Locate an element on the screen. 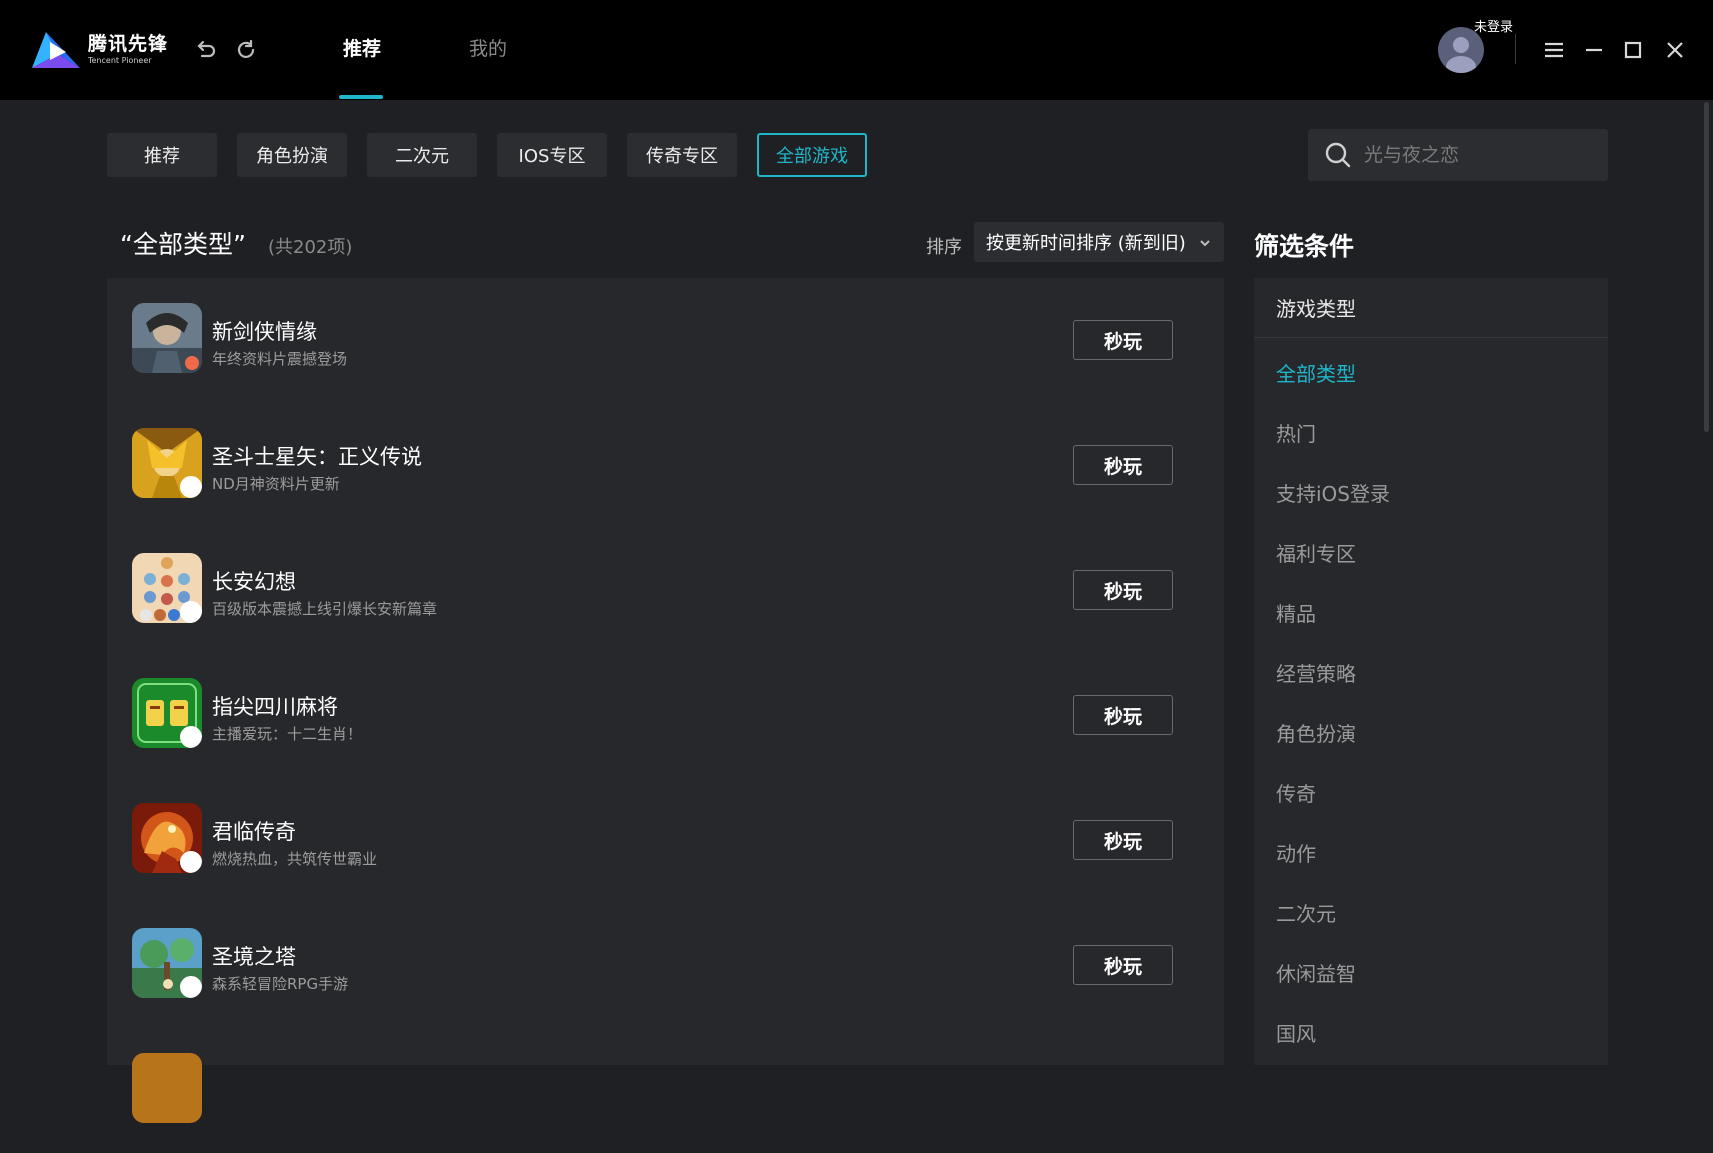  filter-item-strategy: 经营策略 is located at coordinates (1316, 672).